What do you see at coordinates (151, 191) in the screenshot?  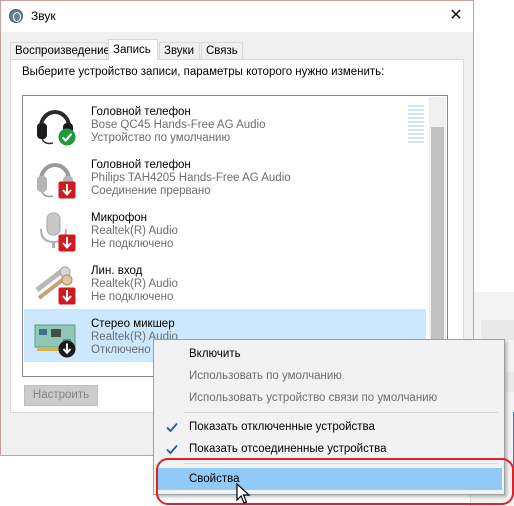 I see `device-status: Соединение прервано` at bounding box center [151, 191].